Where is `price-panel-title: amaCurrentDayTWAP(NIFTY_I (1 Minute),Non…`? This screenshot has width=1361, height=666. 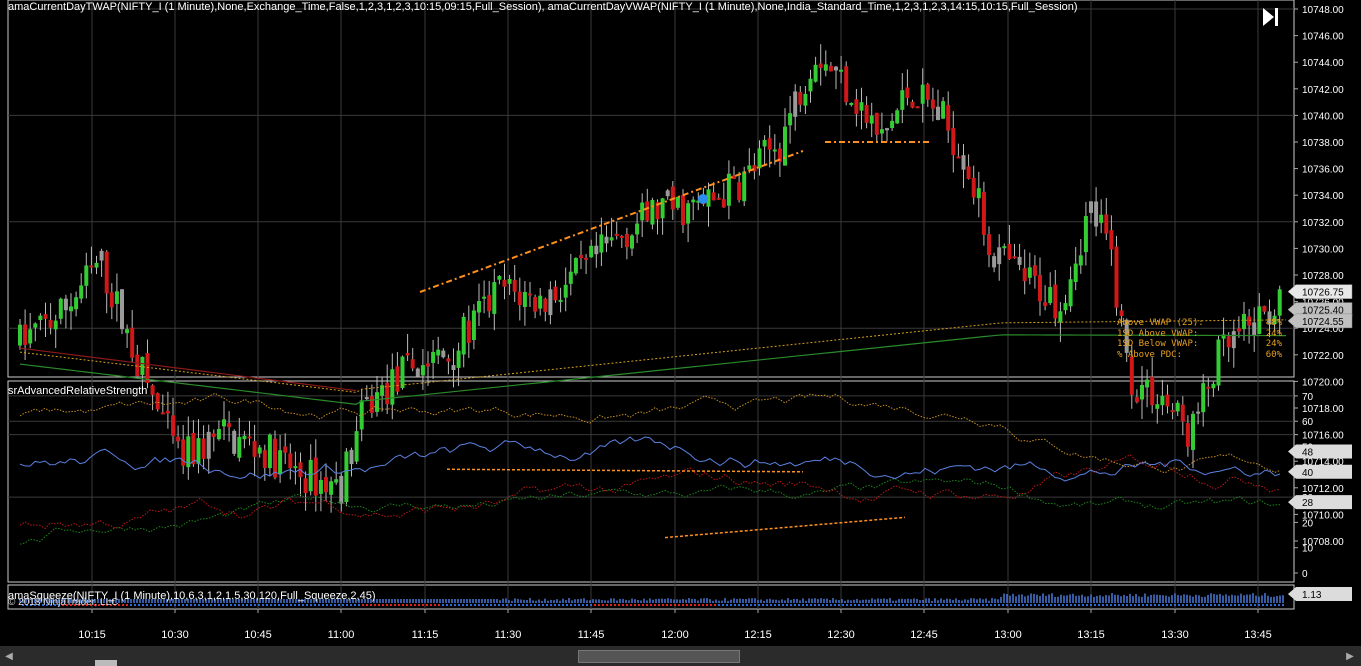 price-panel-title: amaCurrentDayTWAP(NIFTY_I (1 Minute),Non… is located at coordinates (543, 7).